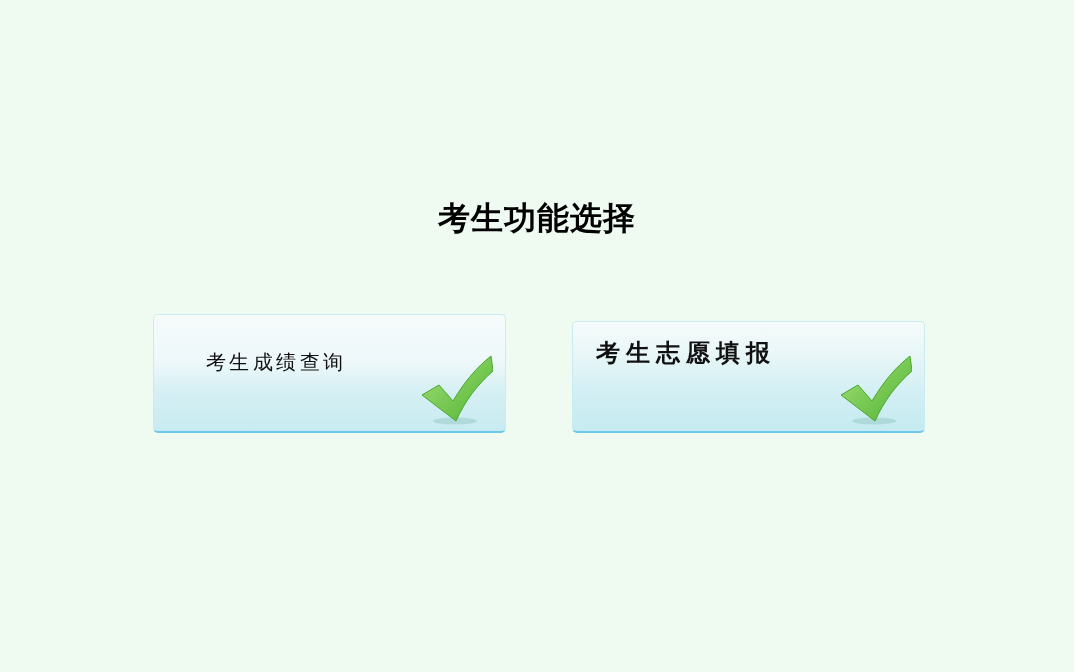 Image resolution: width=1074 pixels, height=672 pixels. Describe the element at coordinates (329, 373) in the screenshot. I see `exam-option-button: 考生成绩查询` at that location.